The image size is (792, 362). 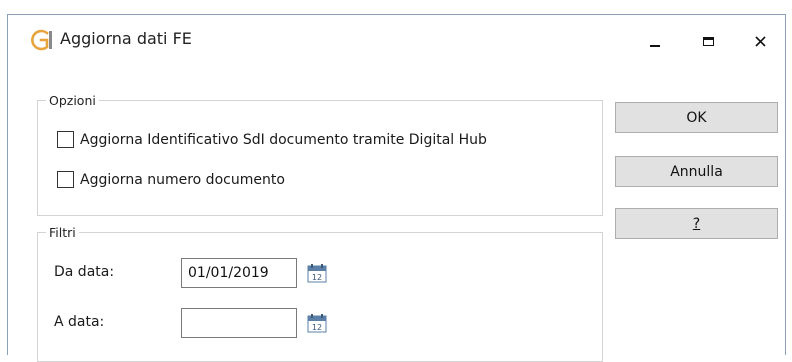 I want to click on close-button, so click(x=760, y=41).